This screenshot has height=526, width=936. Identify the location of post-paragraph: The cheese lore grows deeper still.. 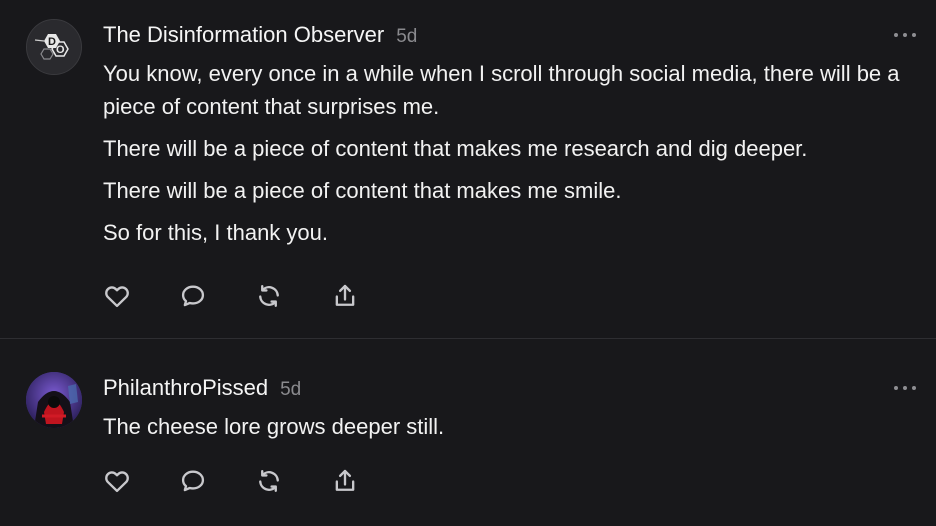
(274, 426).